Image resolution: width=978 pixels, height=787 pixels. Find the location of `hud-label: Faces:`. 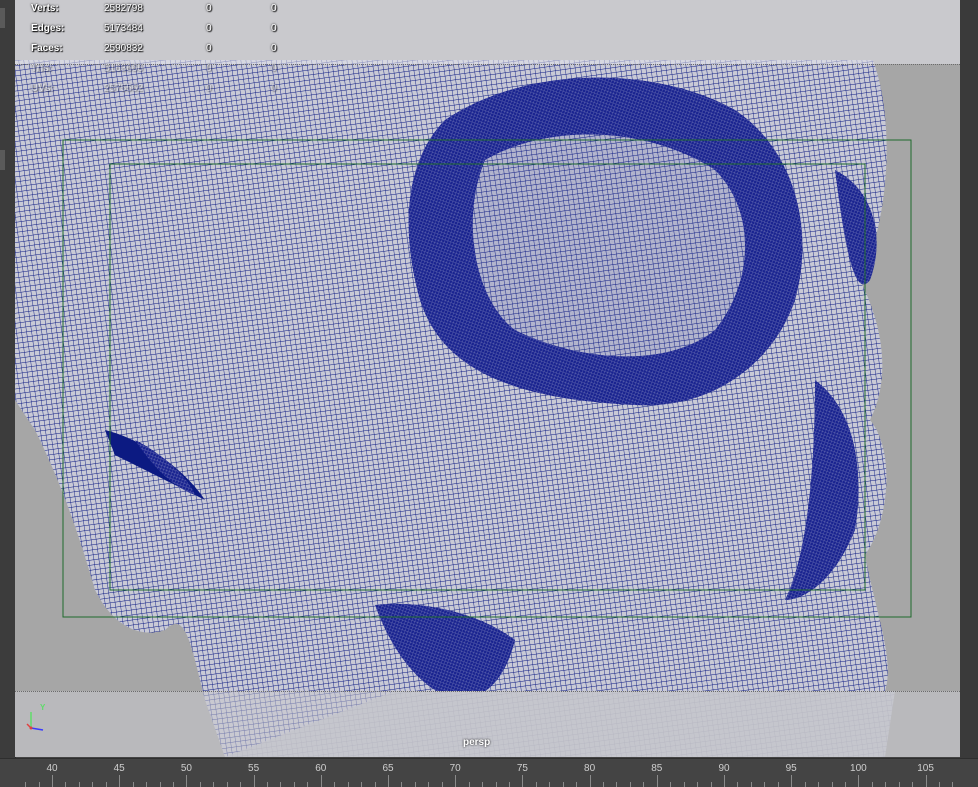

hud-label: Faces: is located at coordinates (47, 48).